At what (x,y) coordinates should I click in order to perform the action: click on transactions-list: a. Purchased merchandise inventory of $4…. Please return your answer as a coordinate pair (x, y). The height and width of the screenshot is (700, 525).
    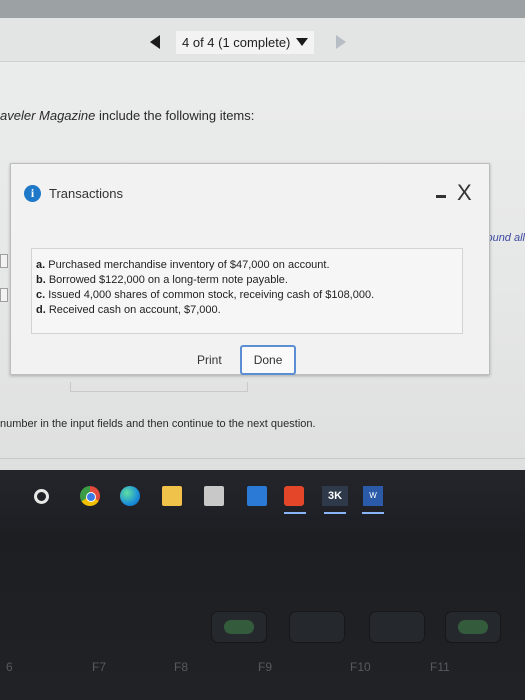
    Looking at the image, I should click on (247, 291).